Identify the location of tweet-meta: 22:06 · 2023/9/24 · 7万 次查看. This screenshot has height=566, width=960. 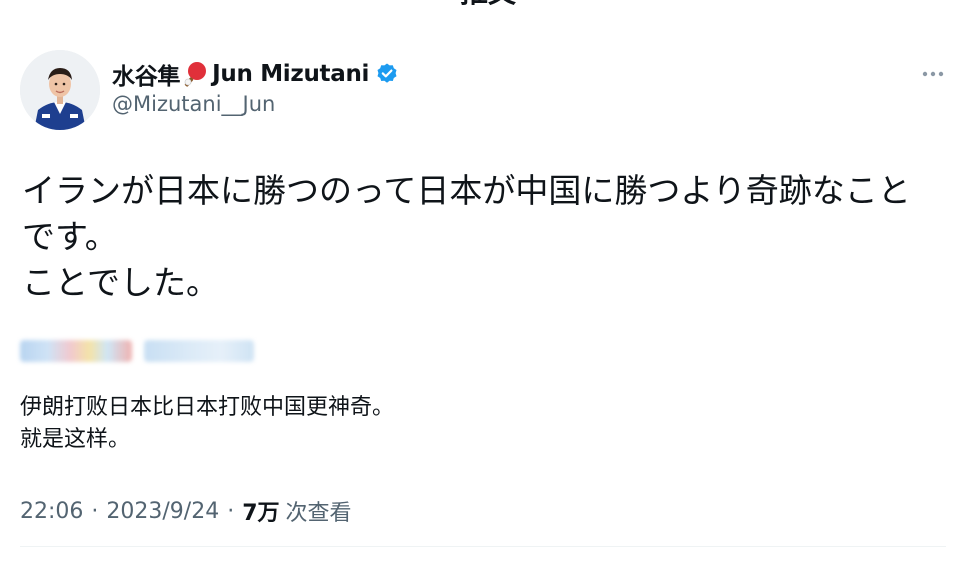
(186, 511).